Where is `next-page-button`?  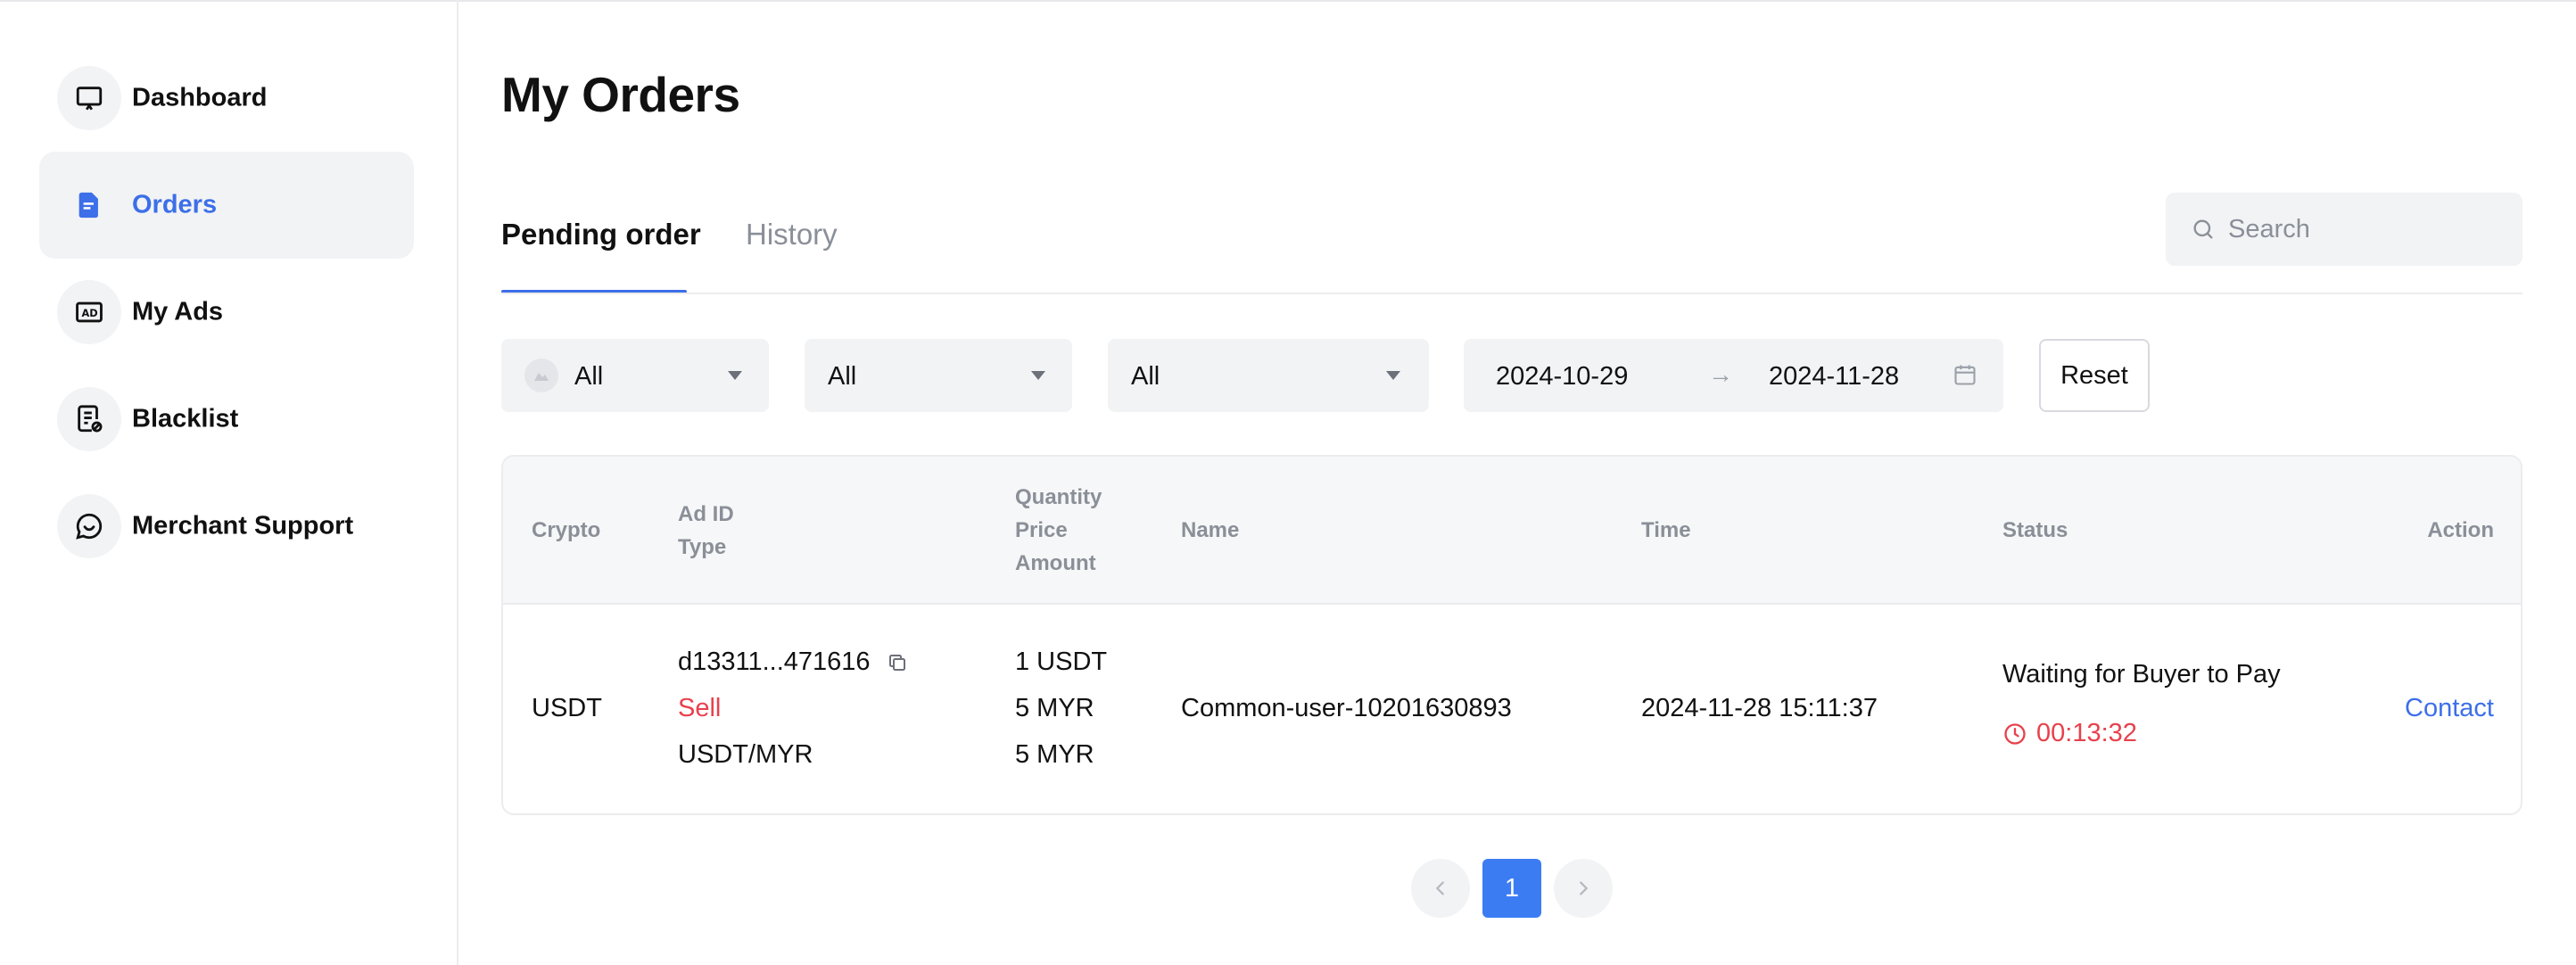 next-page-button is located at coordinates (1584, 889).